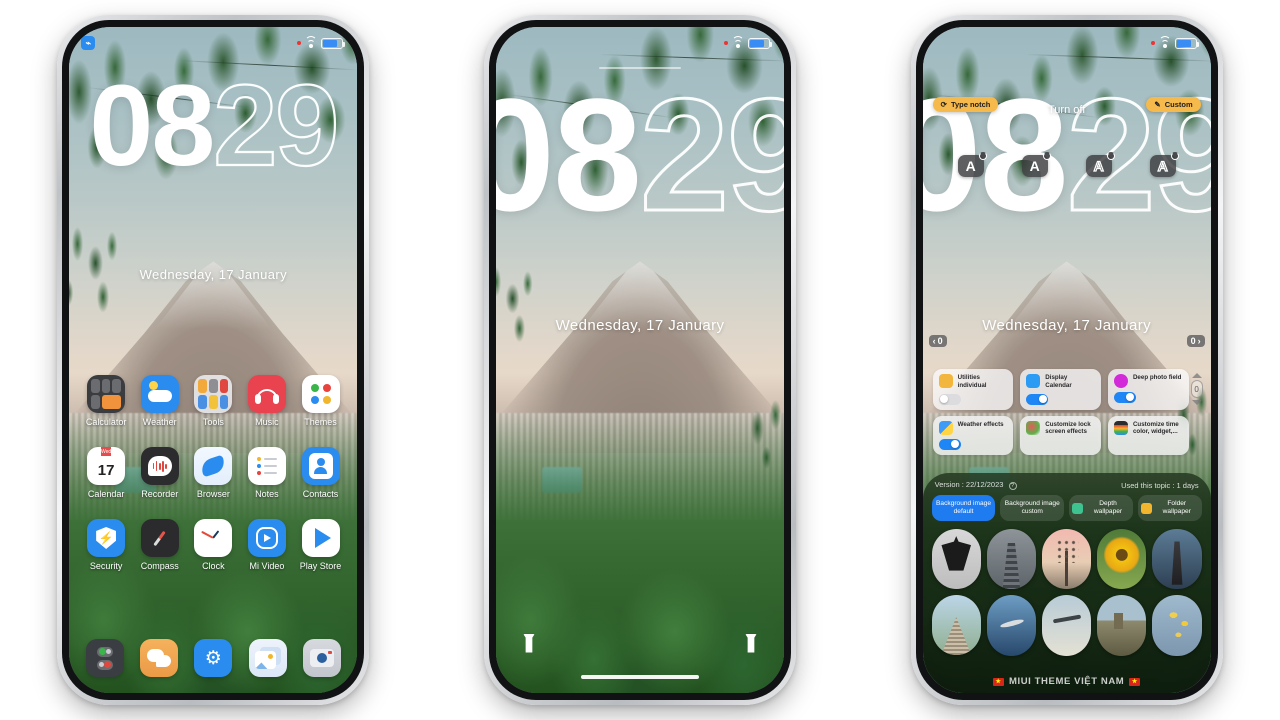  Describe the element at coordinates (160, 545) in the screenshot. I see `app-compass: Compass` at that location.